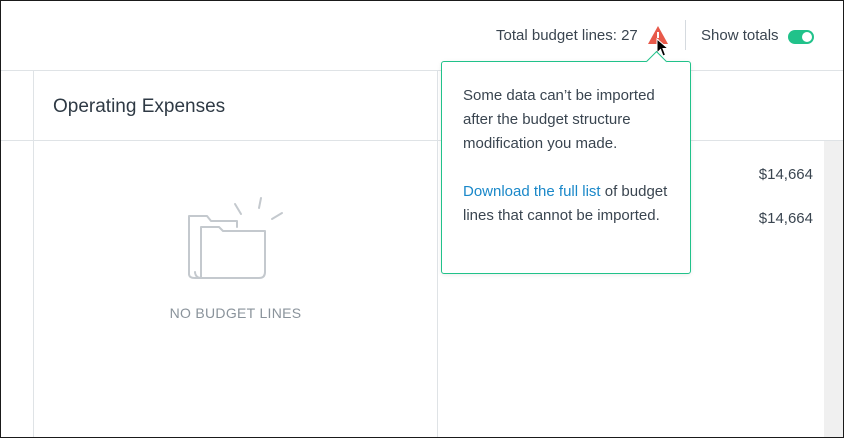 This screenshot has height=438, width=844. I want to click on show-totals-toggle, so click(801, 37).